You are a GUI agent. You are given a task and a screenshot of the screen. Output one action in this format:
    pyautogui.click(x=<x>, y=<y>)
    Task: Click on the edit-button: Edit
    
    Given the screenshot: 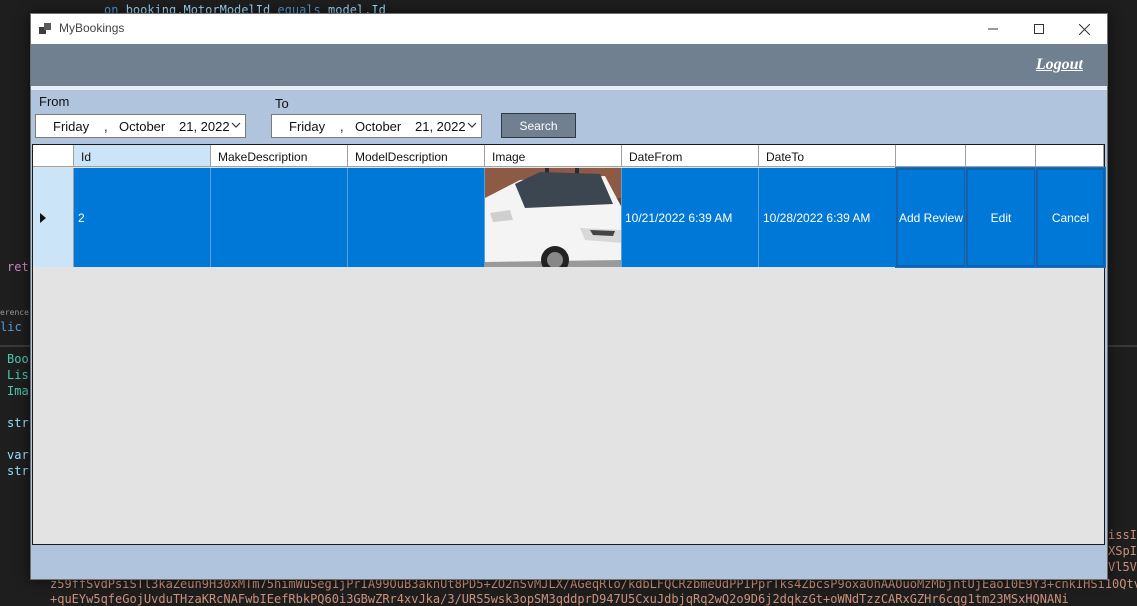 What is the action you would take?
    pyautogui.click(x=1001, y=217)
    